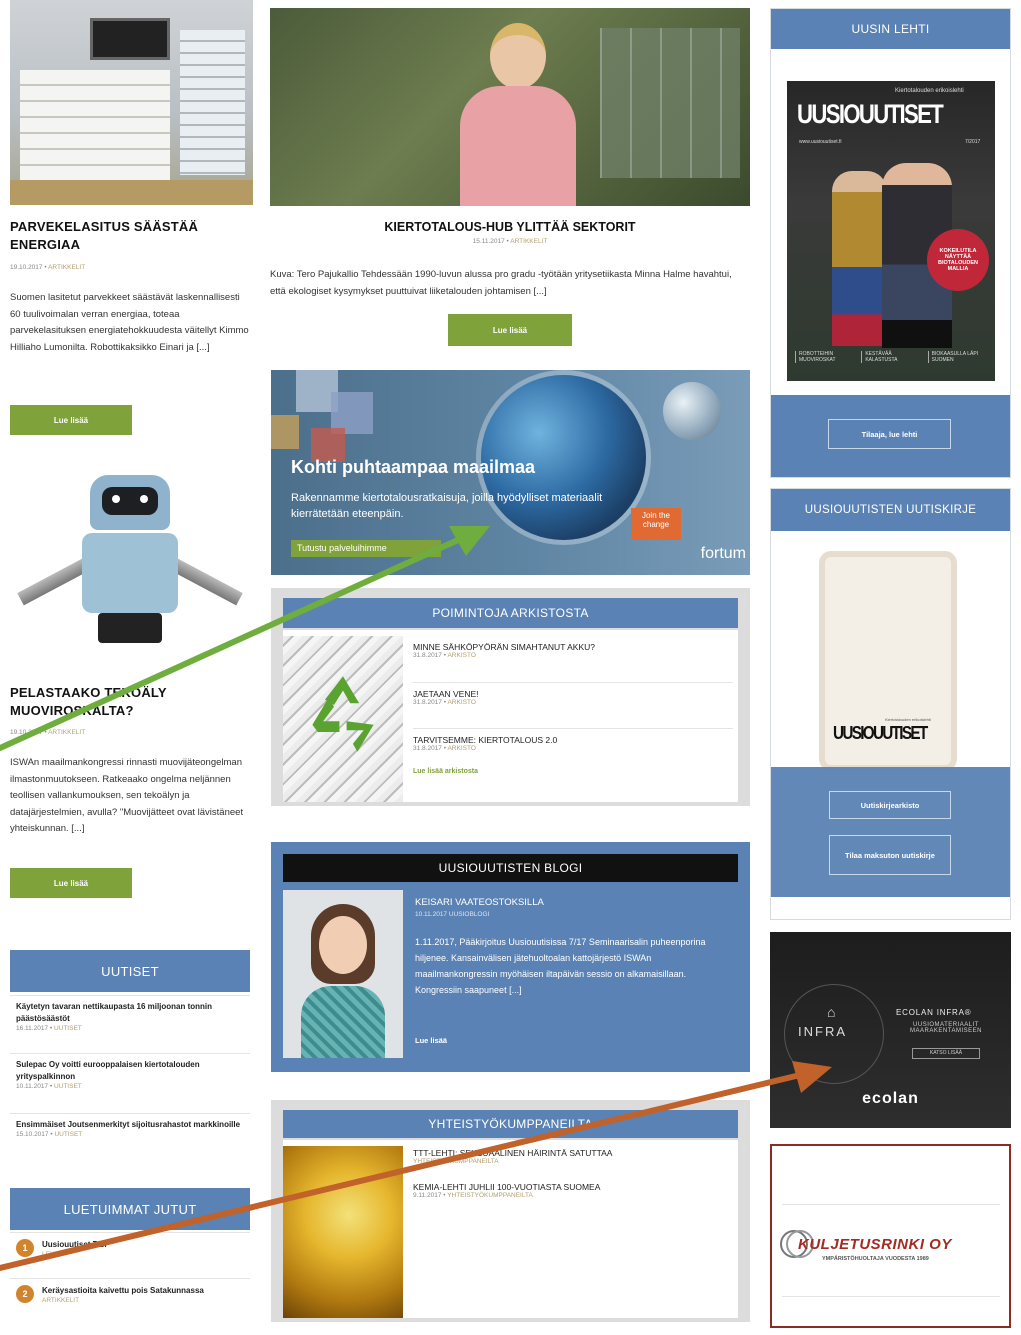 The image size is (1021, 1335). What do you see at coordinates (131, 192) in the screenshot?
I see `photo-pallet` at bounding box center [131, 192].